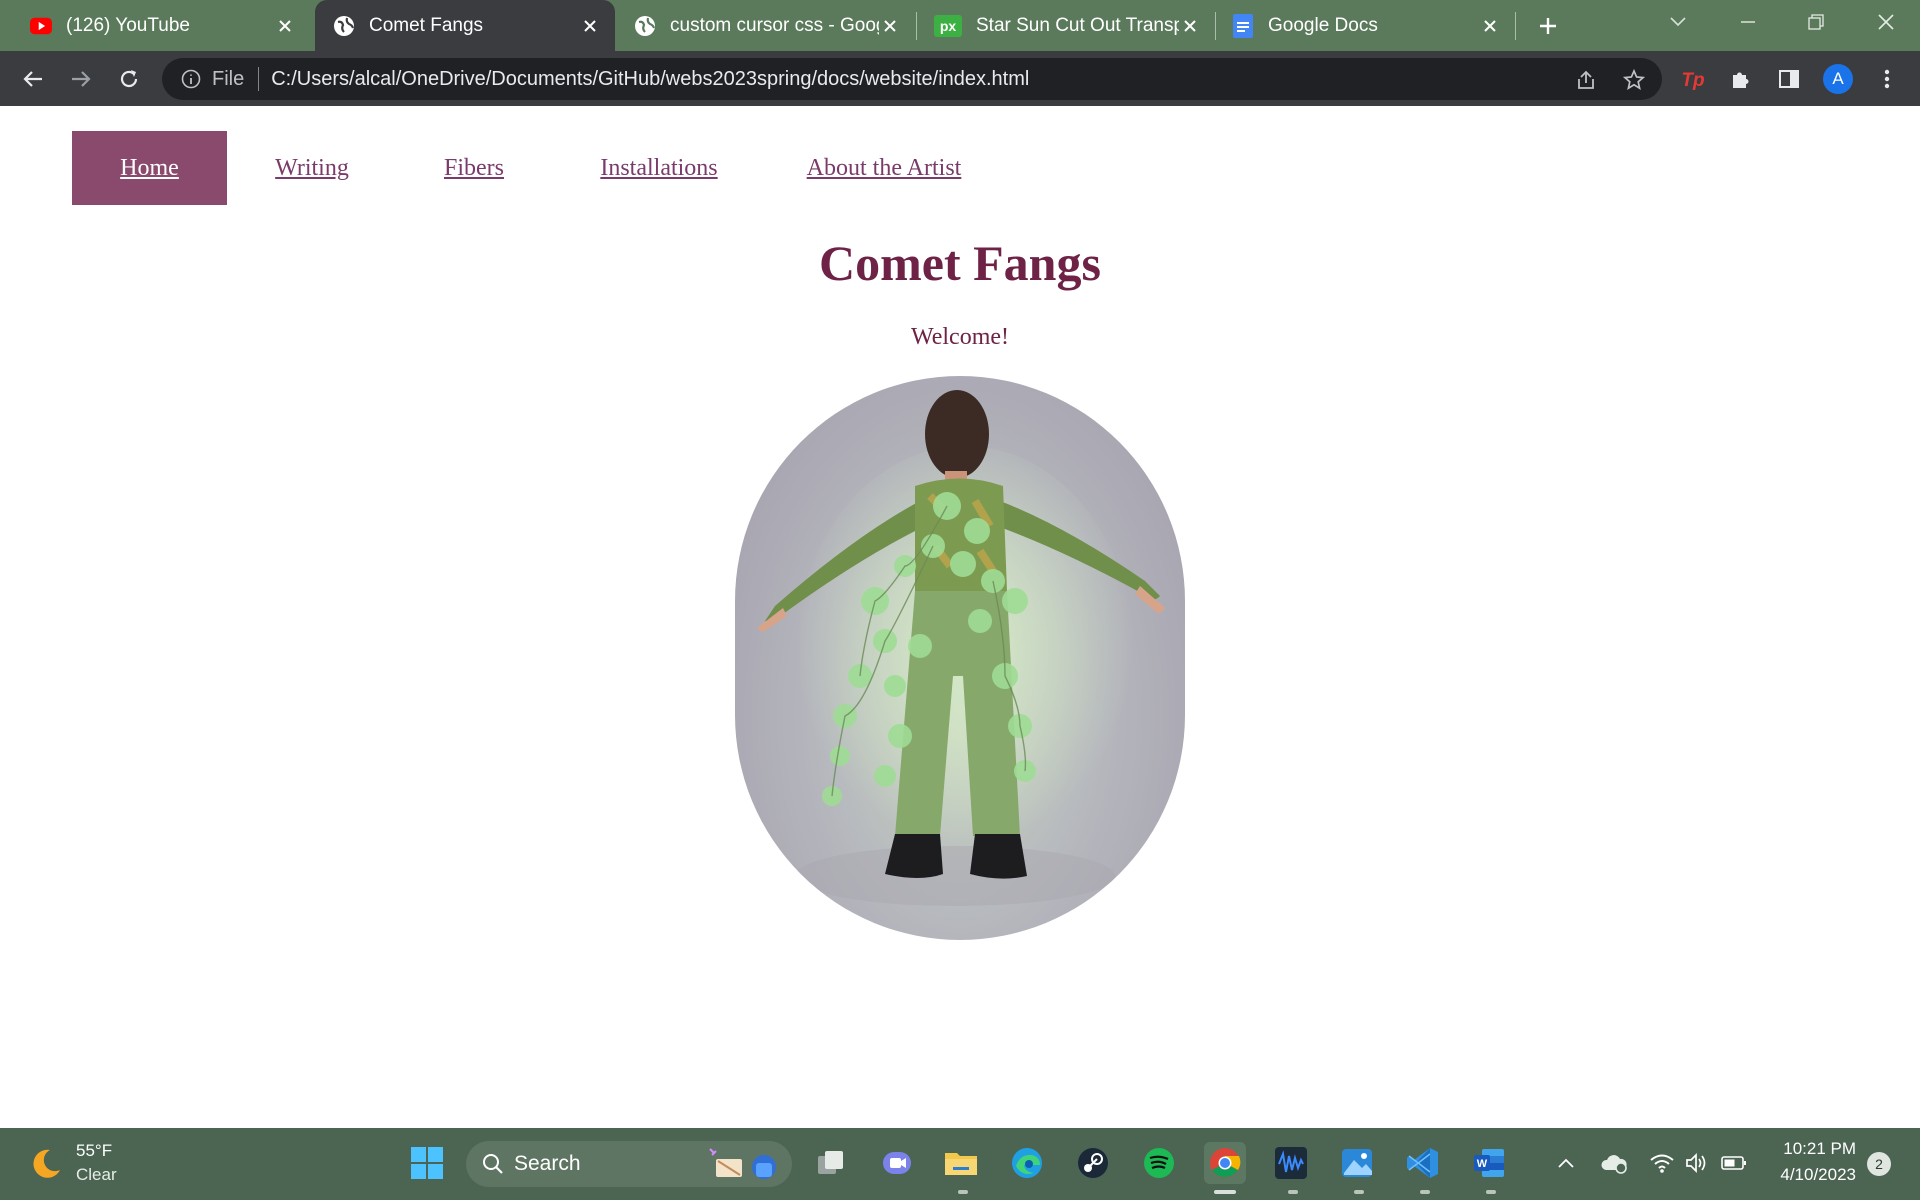 The width and height of the screenshot is (1920, 1200). What do you see at coordinates (96, 1175) in the screenshot?
I see `weather-condition: Clear` at bounding box center [96, 1175].